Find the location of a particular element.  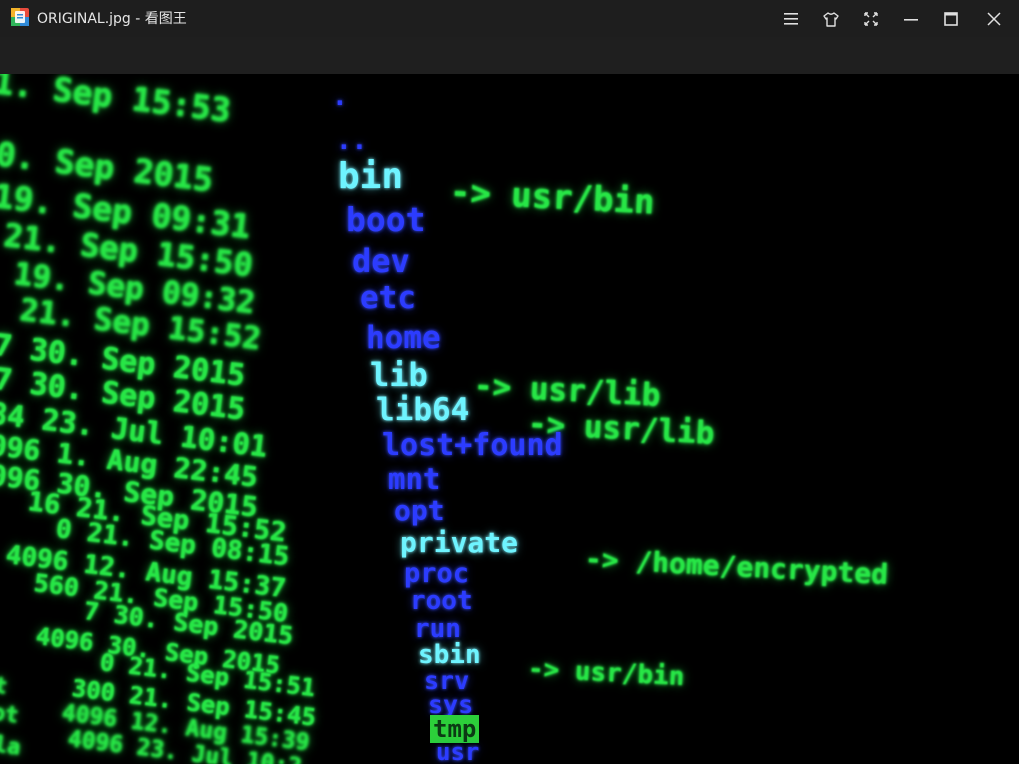

listing-name: bin is located at coordinates (371, 176).